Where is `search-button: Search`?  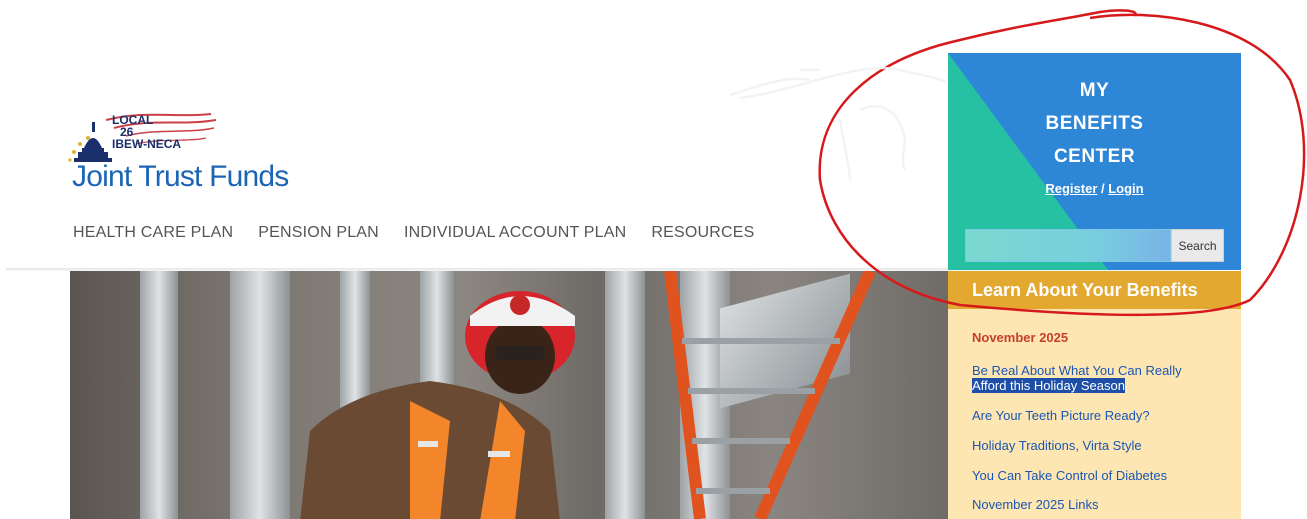
search-button: Search is located at coordinates (1197, 245).